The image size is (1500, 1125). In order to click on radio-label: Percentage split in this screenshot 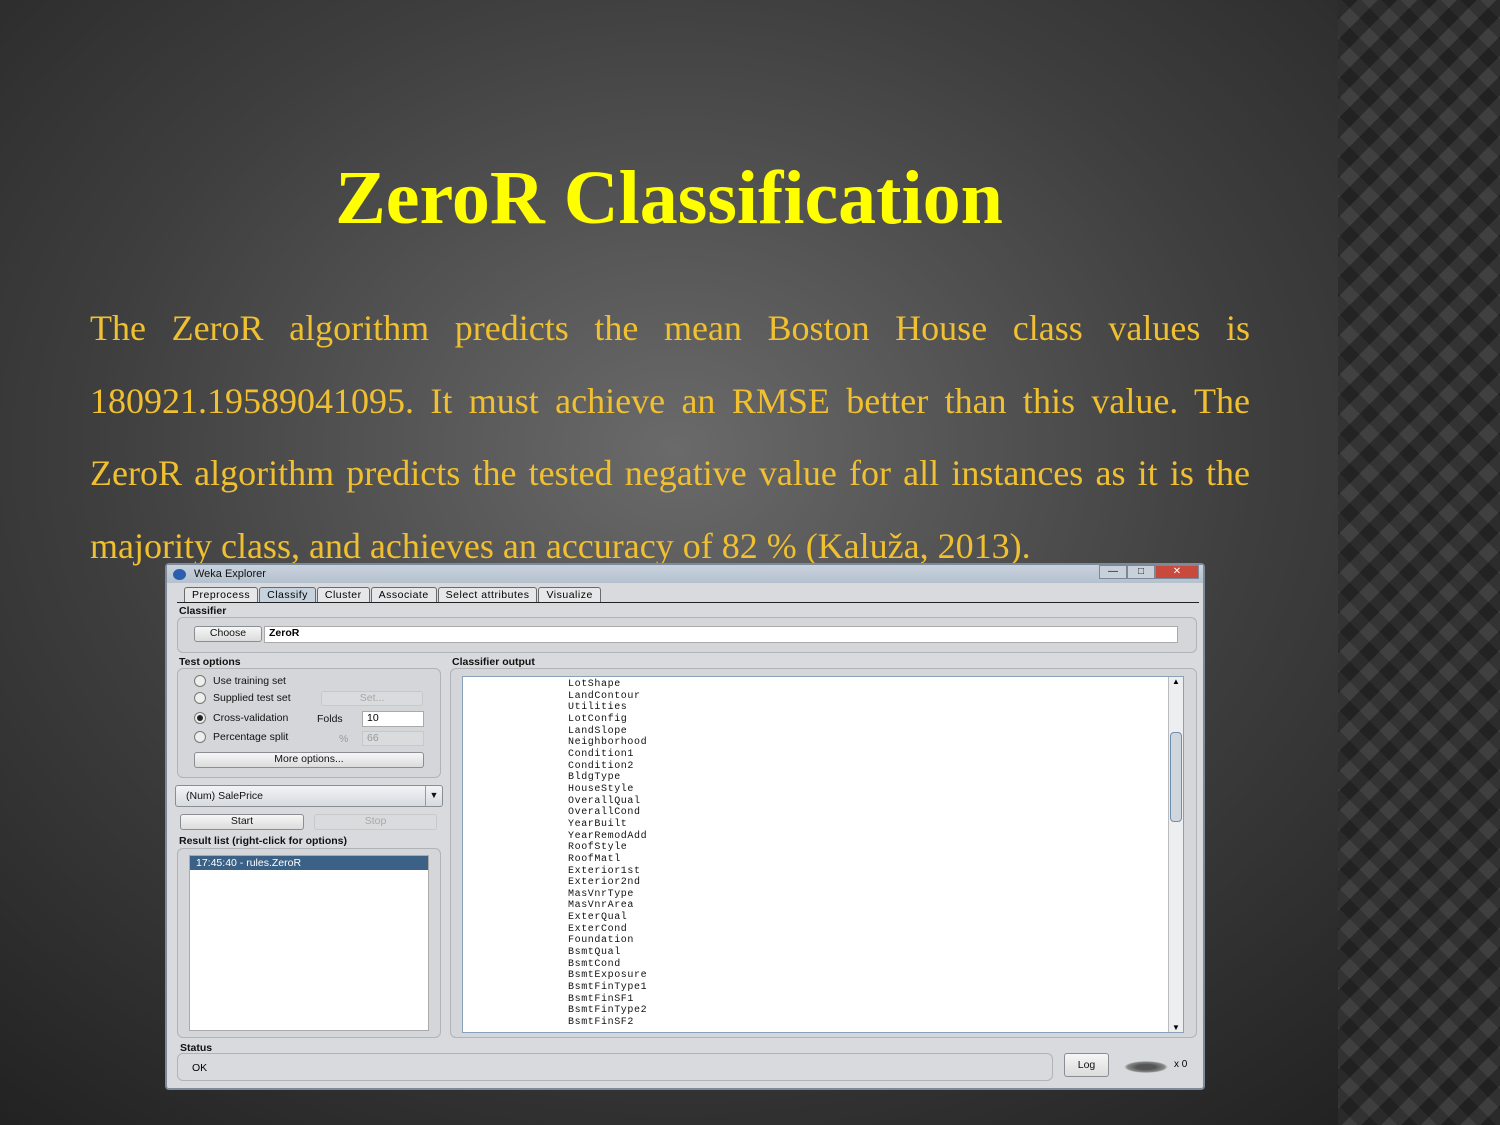, I will do `click(251, 737)`.